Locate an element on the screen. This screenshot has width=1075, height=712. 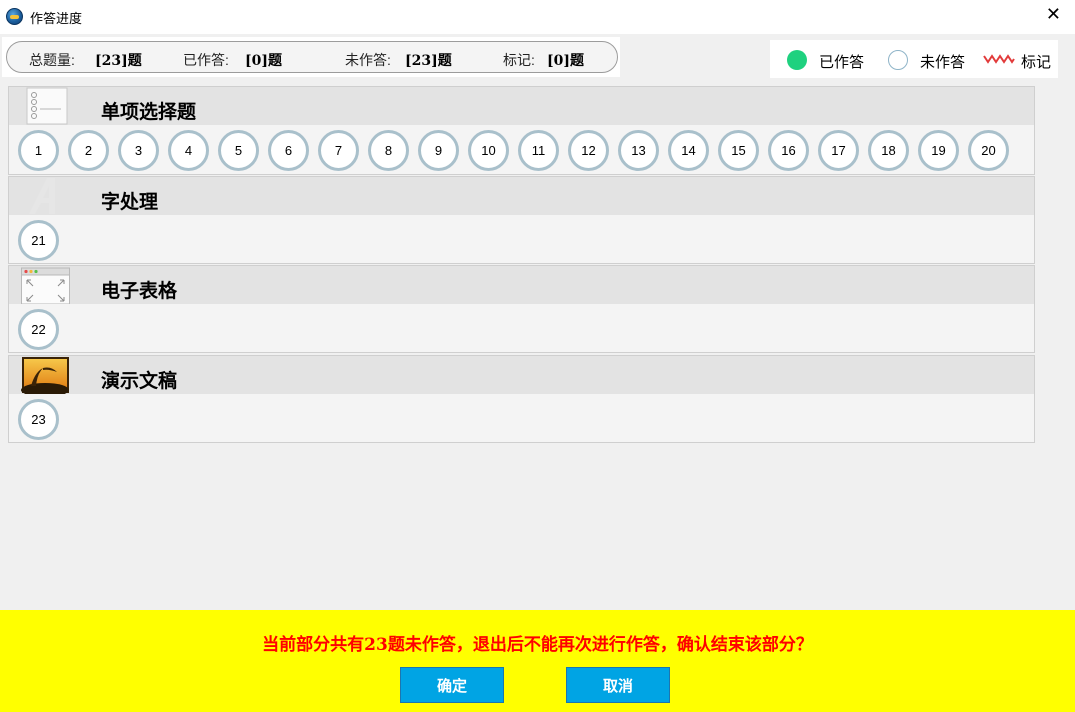
question-row: 23 is located at coordinates (43, 419).